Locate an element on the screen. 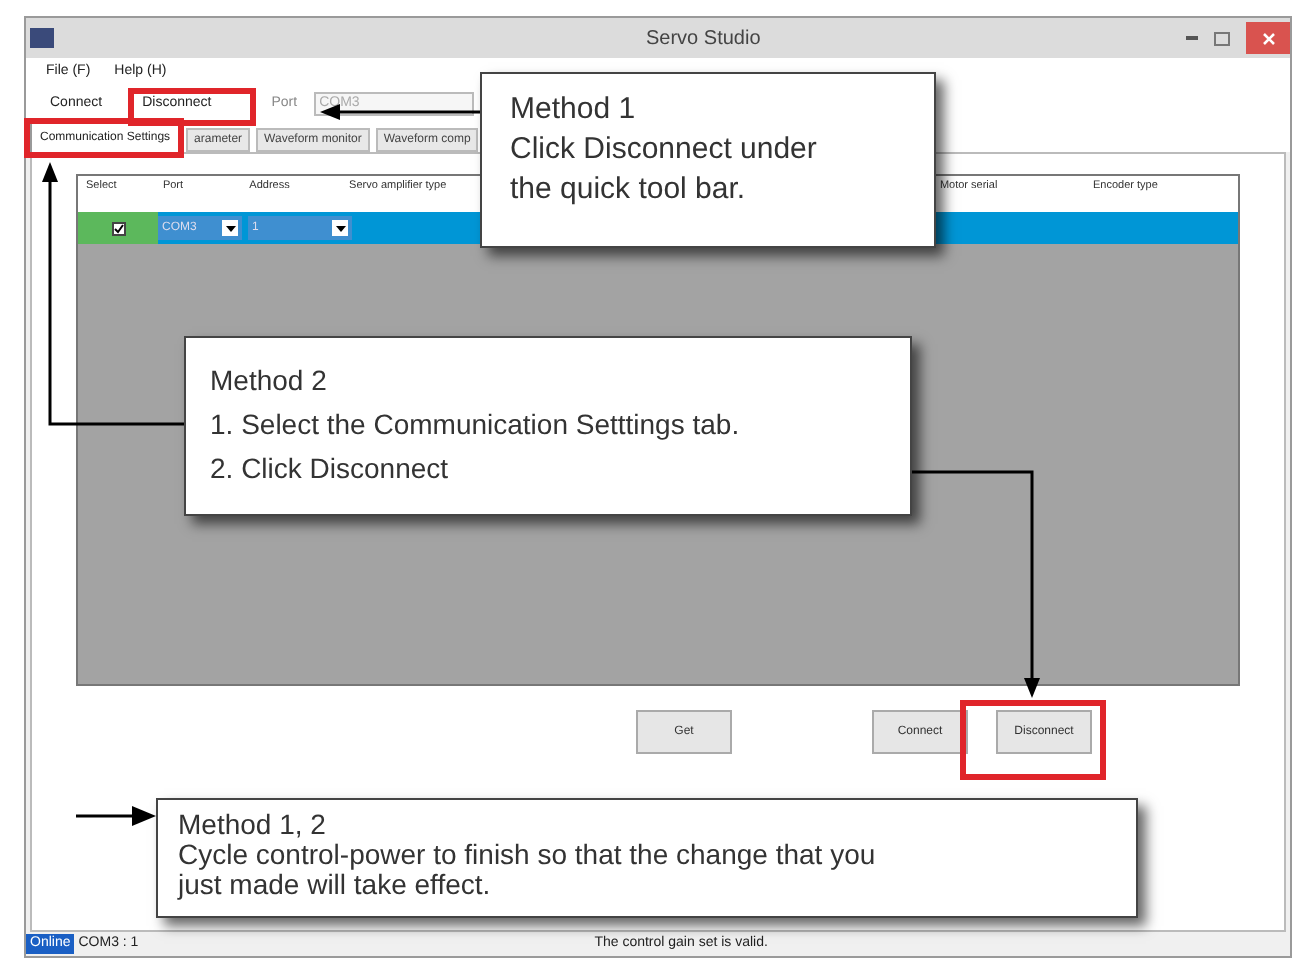  close-button is located at coordinates (1268, 38).